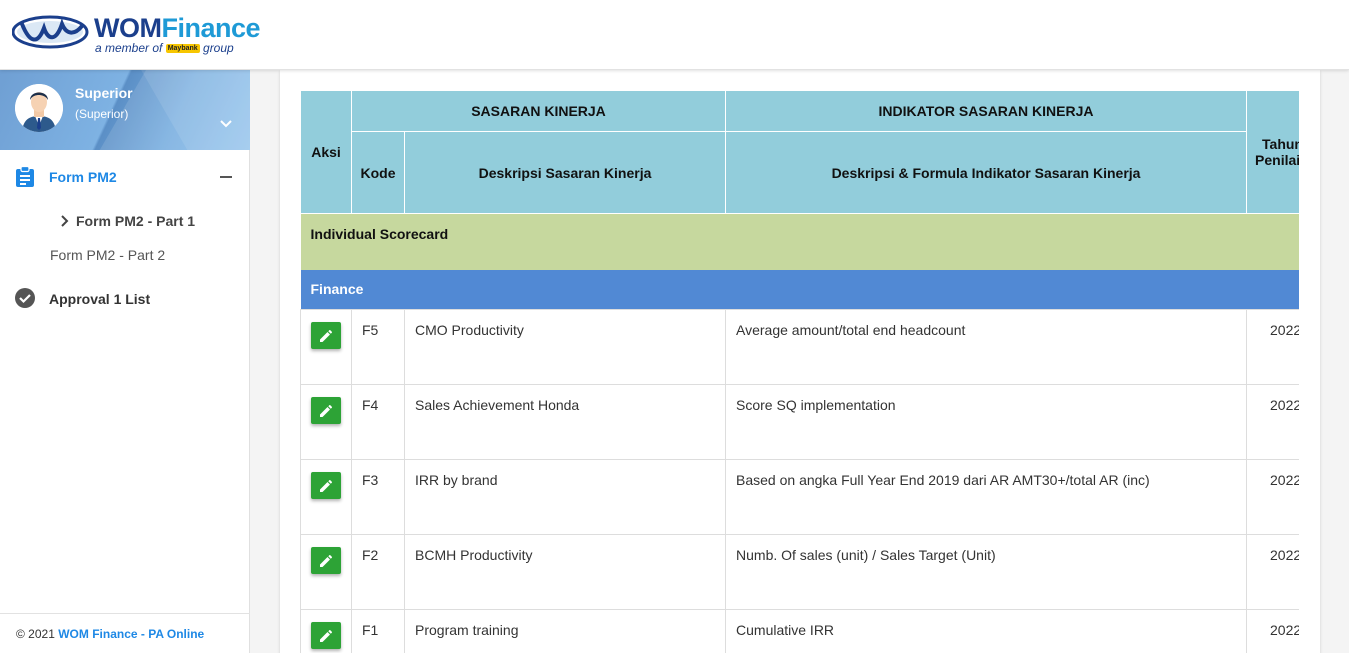 The height and width of the screenshot is (653, 1349). I want to click on table-row: F1 Program training Cumulative IRR 2022, so click(799, 631).